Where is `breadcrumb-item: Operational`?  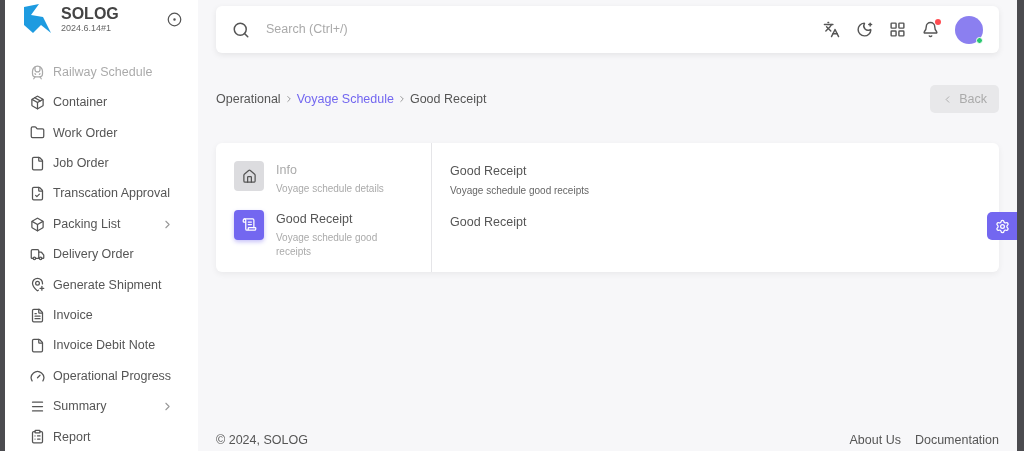
breadcrumb-item: Operational is located at coordinates (248, 99).